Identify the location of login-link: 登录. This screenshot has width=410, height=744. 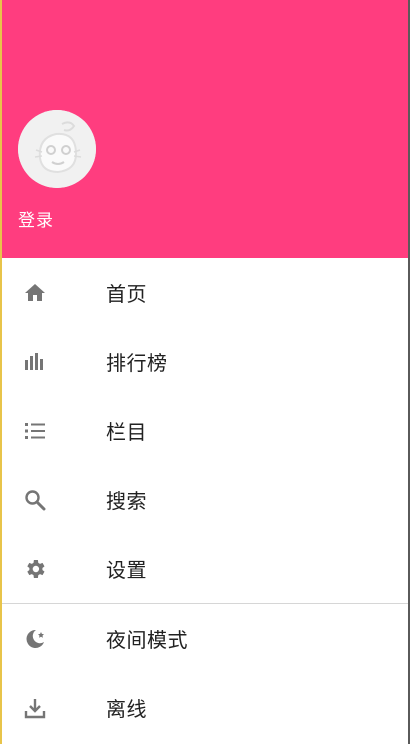
(36, 218).